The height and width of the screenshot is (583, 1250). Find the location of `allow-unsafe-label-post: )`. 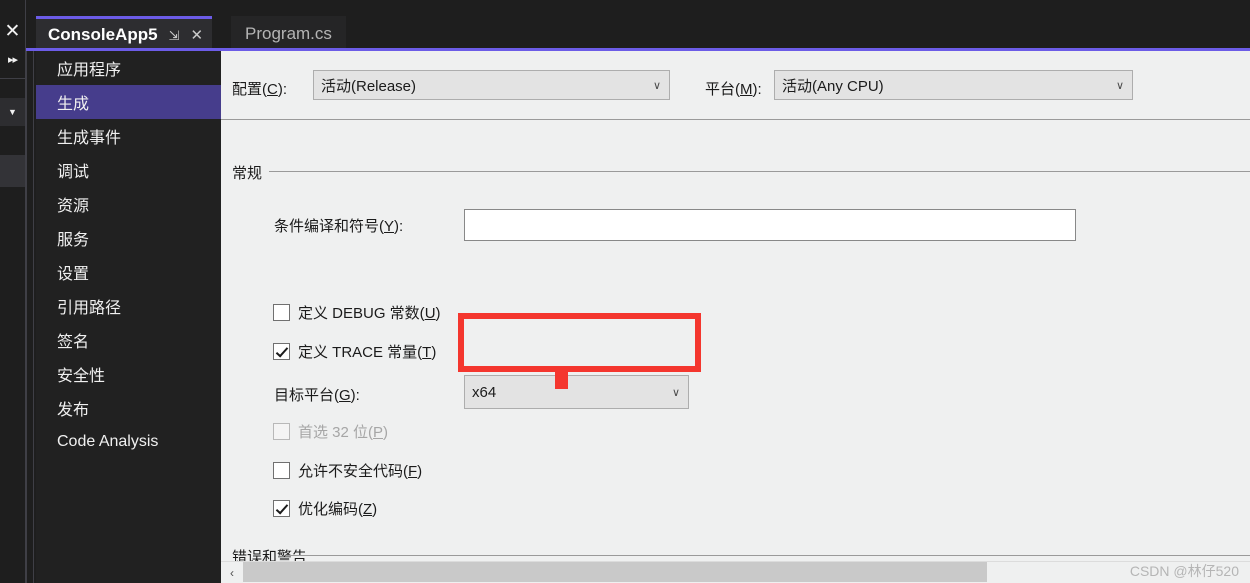

allow-unsafe-label-post: ) is located at coordinates (420, 471).